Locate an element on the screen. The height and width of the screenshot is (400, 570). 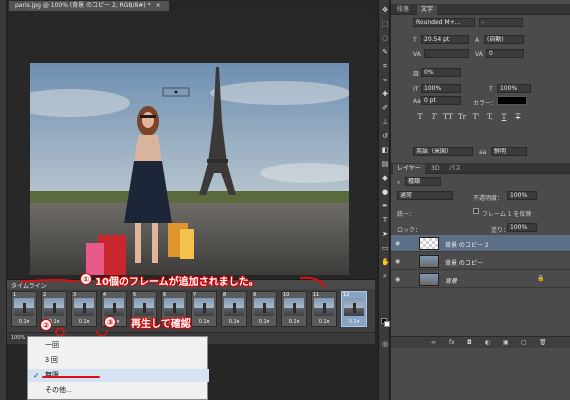
leading-icon: A is located at coordinates (477, 40).